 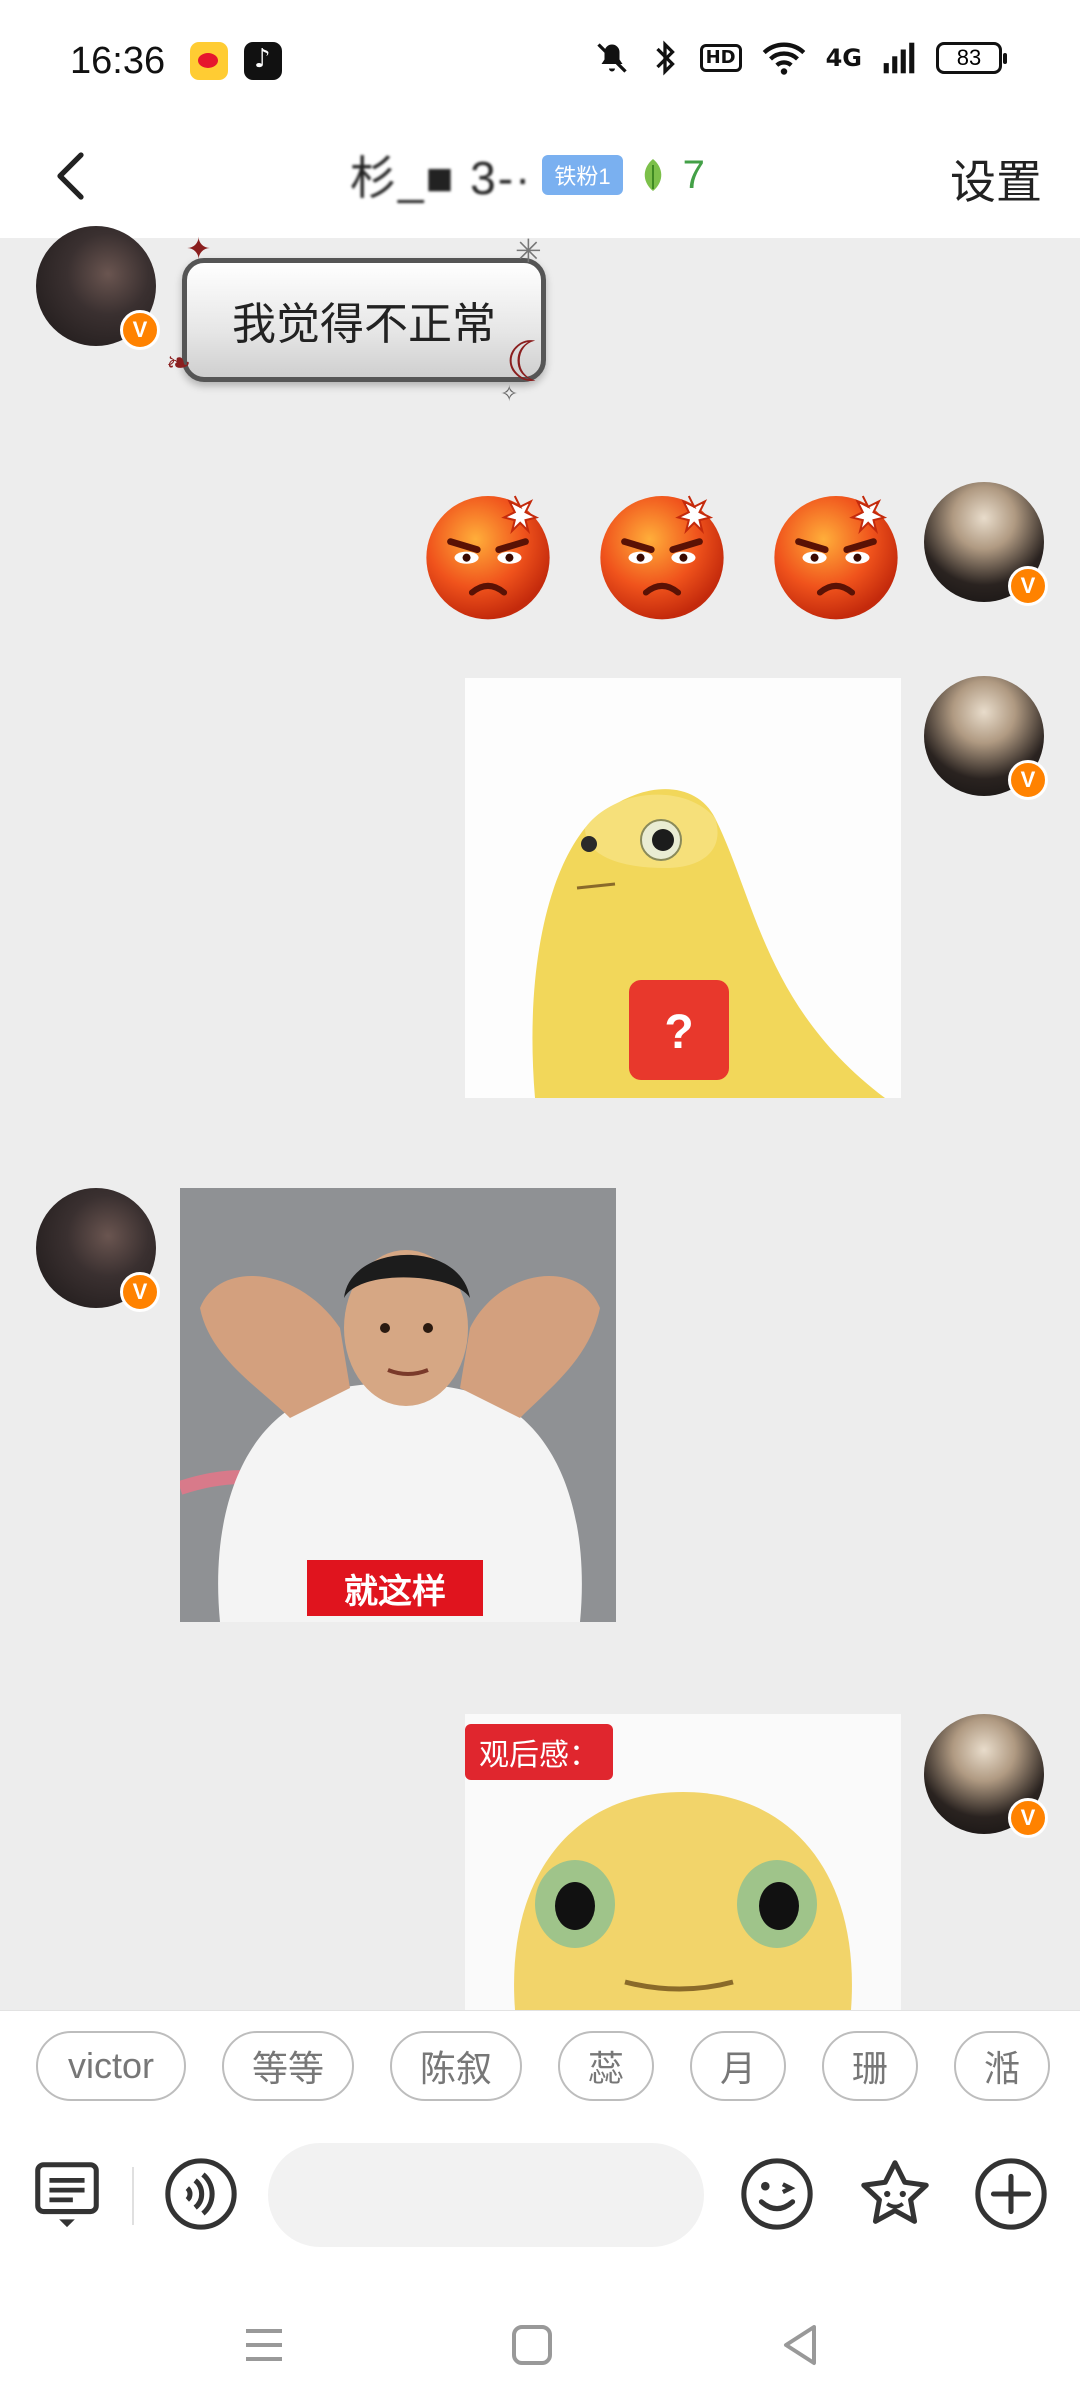 What do you see at coordinates (683, 1862) in the screenshot?
I see `yellow-bird-closeup-sticker: 观后感：` at bounding box center [683, 1862].